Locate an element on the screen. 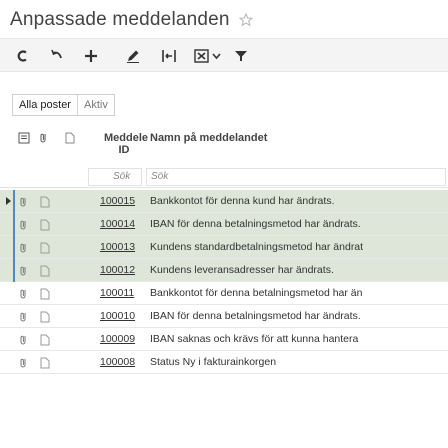 The image size is (448, 448). undo-icon is located at coordinates (57, 56).